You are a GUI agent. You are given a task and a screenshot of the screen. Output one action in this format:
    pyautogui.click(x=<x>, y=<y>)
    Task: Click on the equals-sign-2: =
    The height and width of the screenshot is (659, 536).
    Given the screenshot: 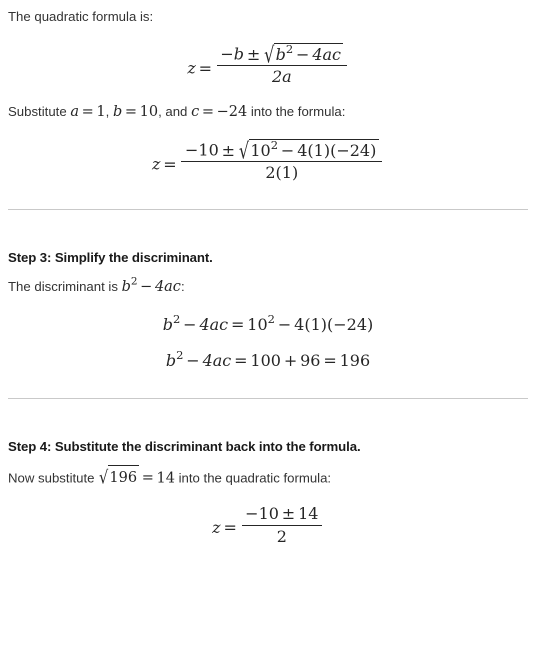 What is the action you would take?
    pyautogui.click(x=330, y=360)
    